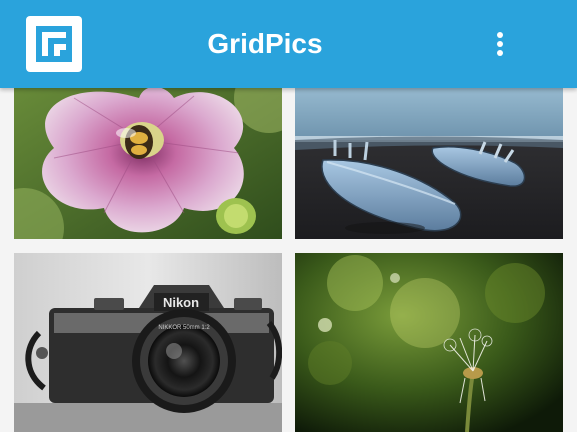 This screenshot has width=577, height=432. Describe the element at coordinates (184, 328) in the screenshot. I see `camera-lens-text: NIKKOR 50mm 1:2` at that location.